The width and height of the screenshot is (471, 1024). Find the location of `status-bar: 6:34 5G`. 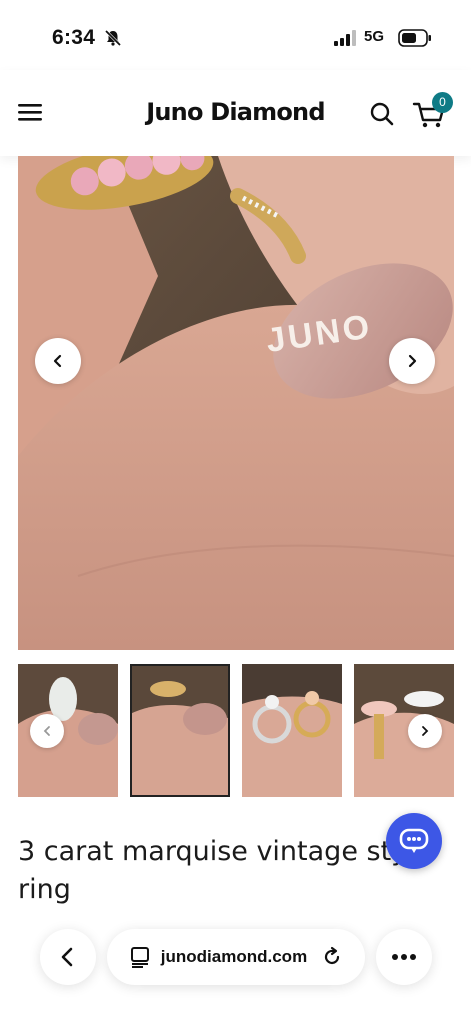

status-bar: 6:34 5G is located at coordinates (235, 35).